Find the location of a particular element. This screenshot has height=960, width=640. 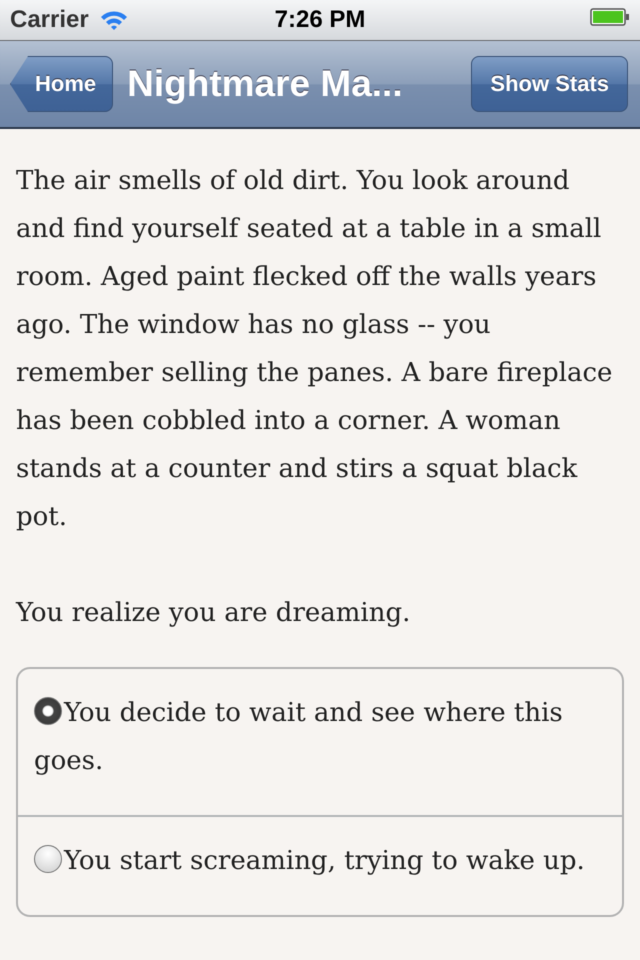

choice-option: You start screaming, trying to wake up. is located at coordinates (320, 865).